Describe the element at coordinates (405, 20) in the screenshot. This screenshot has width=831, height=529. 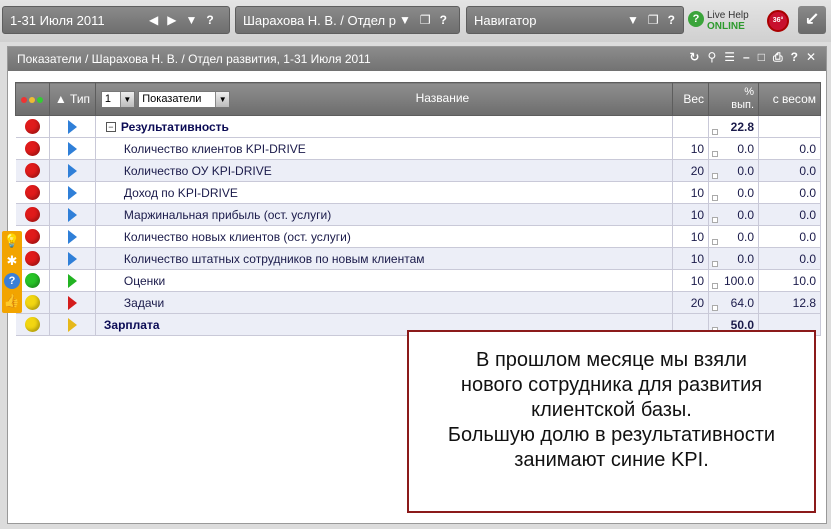
I see `person-dropdown-icon: ▼` at that location.